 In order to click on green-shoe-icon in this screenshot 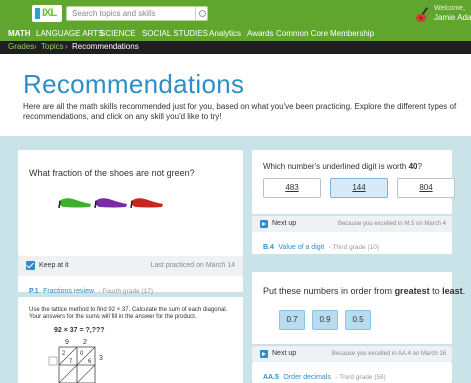, I will do `click(74, 203)`.